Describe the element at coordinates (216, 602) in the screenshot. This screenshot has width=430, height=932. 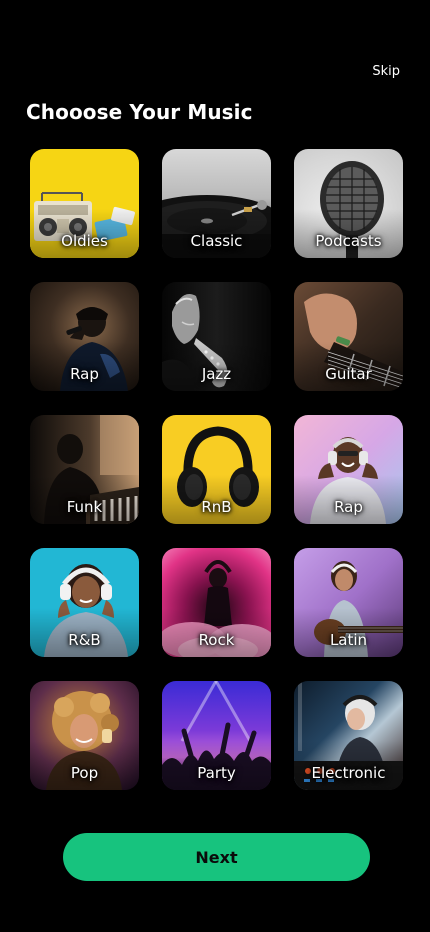
I see `genre-tile-rock: Rock` at that location.